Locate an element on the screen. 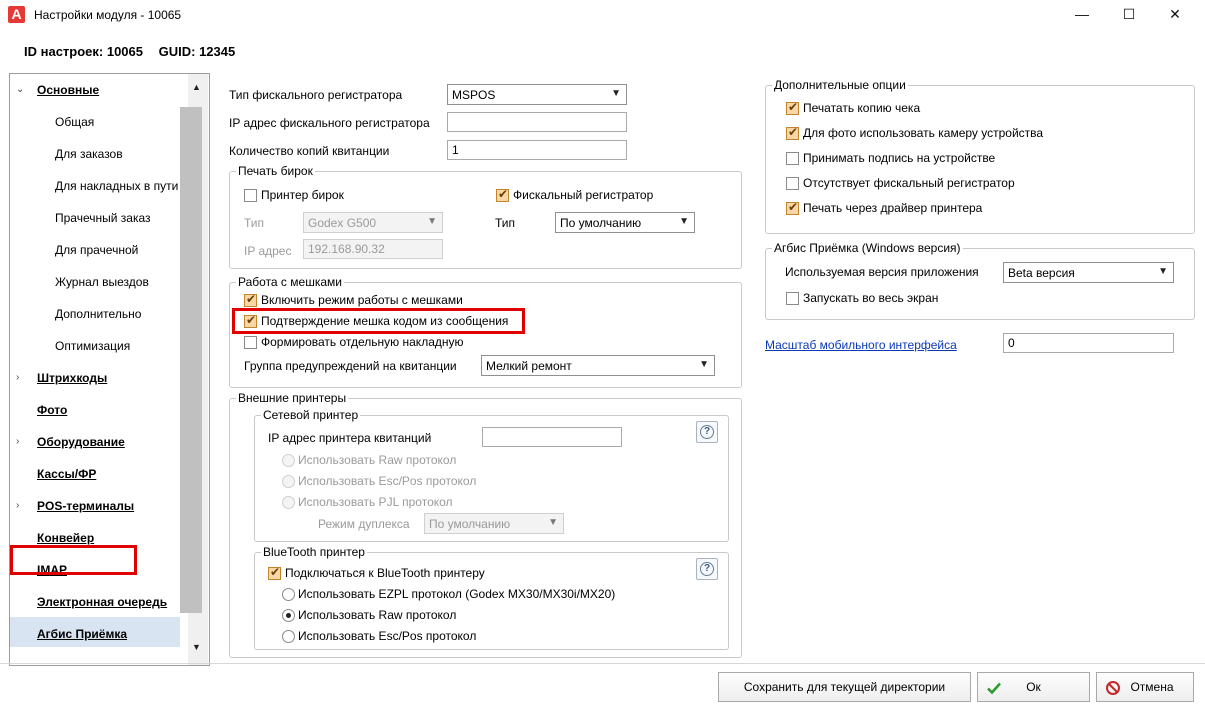  nav-item: Кассы/ФР is located at coordinates (66, 474).